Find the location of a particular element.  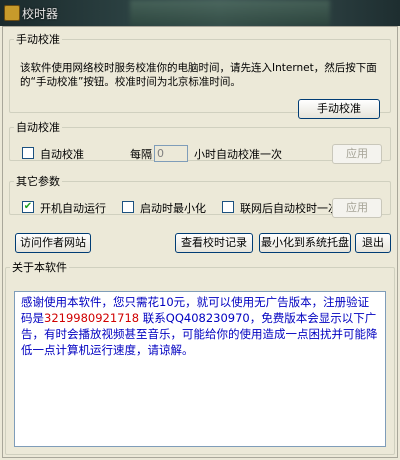

auto-calibration-legend: 自动校准 is located at coordinates (38, 127).